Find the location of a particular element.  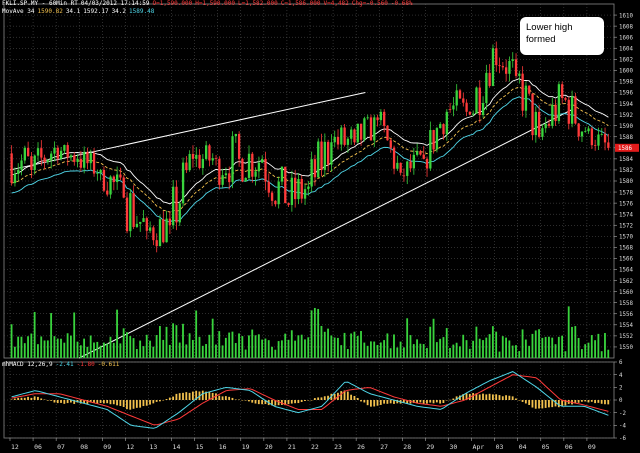

x-tick-label: 12 is located at coordinates (130, 447).